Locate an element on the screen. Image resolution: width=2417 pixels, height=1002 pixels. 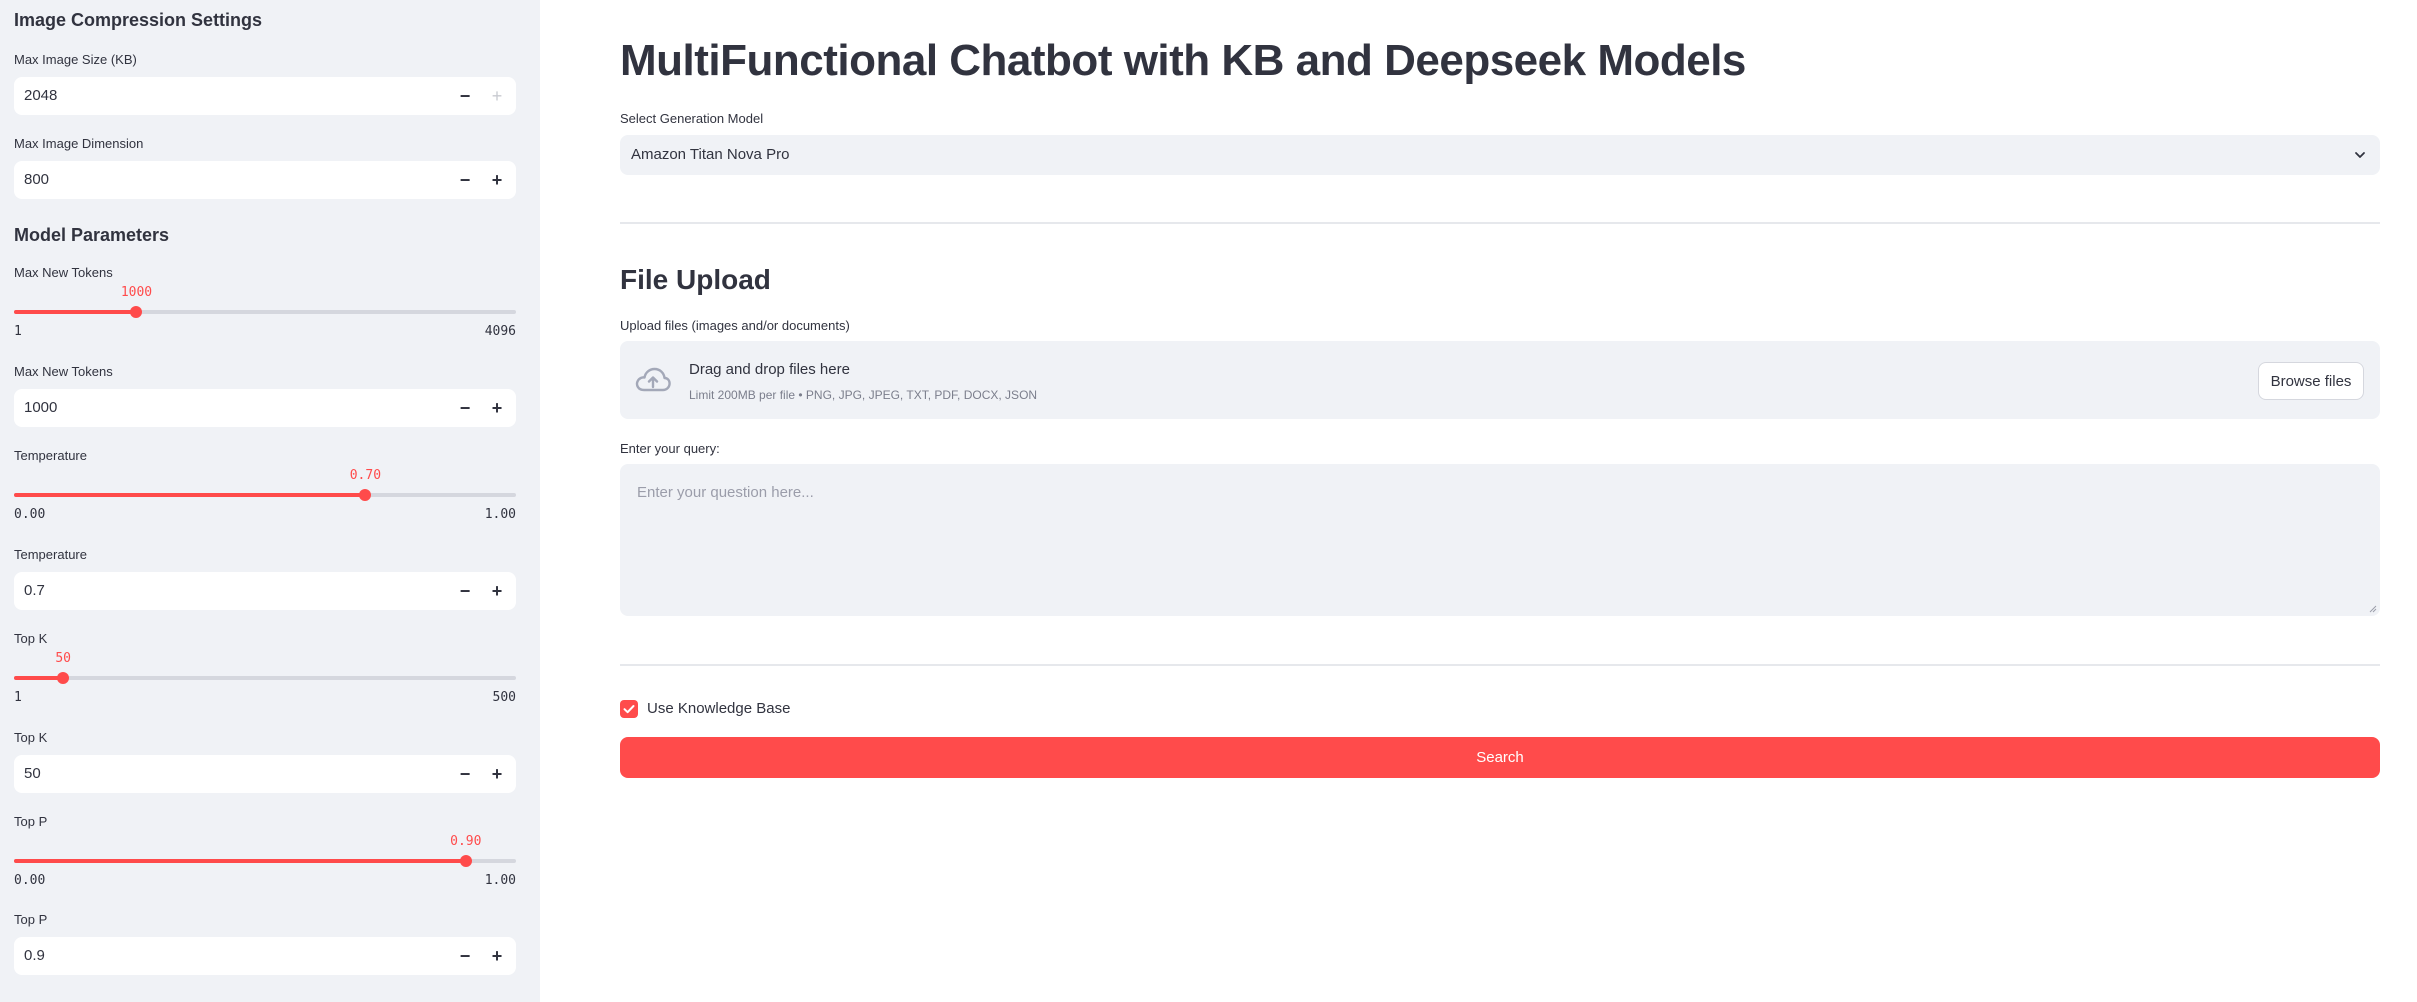
top-k-slider: 50 1 500 is located at coordinates (265, 674).